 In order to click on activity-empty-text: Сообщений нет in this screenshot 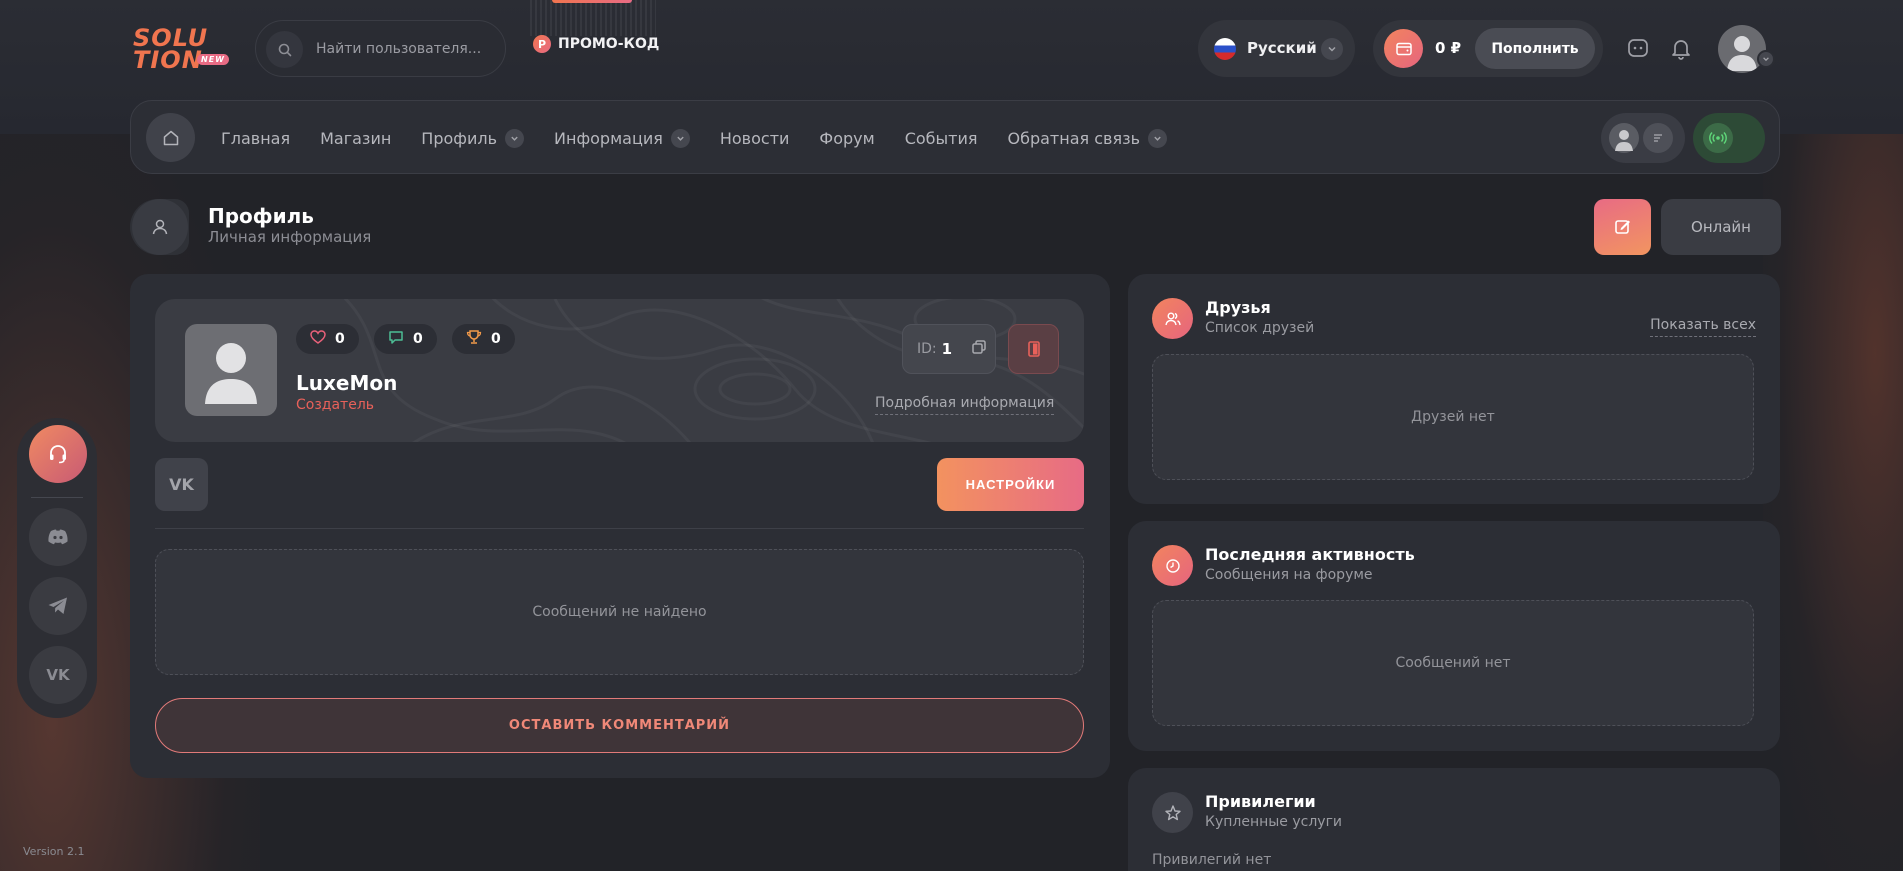, I will do `click(1453, 663)`.